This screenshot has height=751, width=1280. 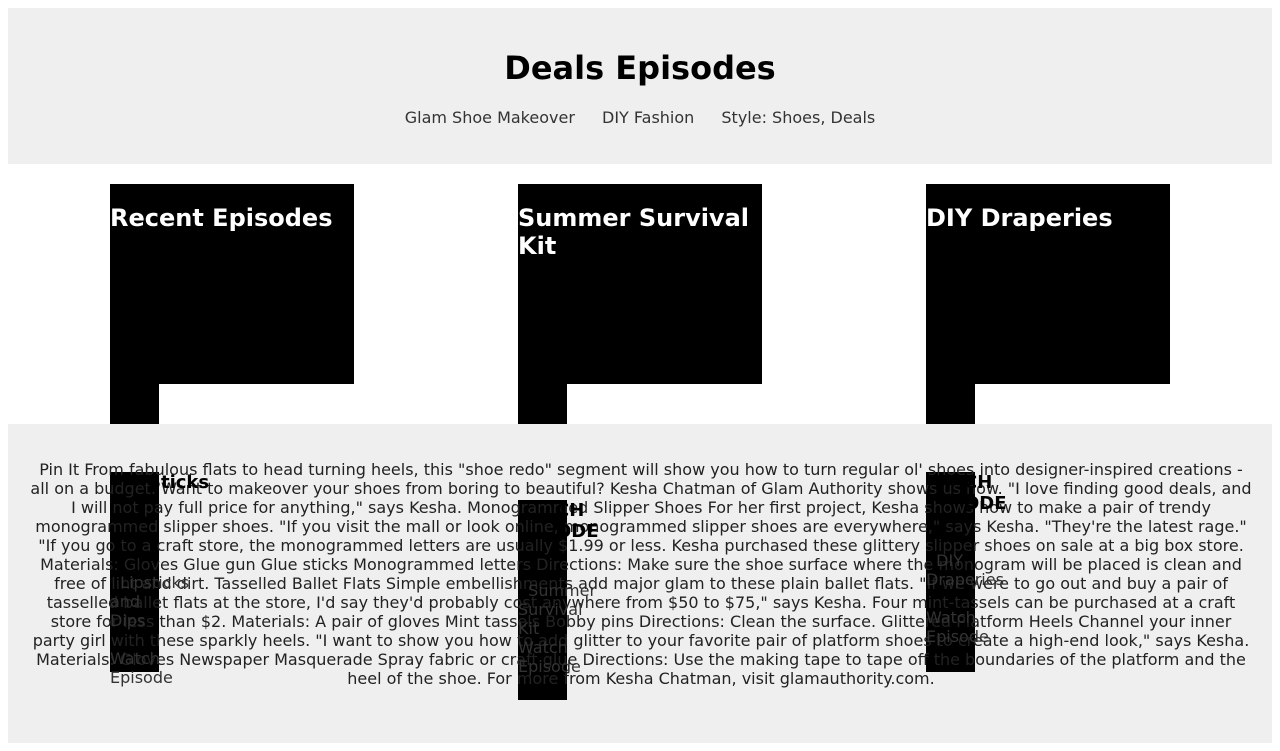 What do you see at coordinates (490, 117) in the screenshot?
I see `nav-link-glam-shoe-makeover: Glam Shoe Makeover` at bounding box center [490, 117].